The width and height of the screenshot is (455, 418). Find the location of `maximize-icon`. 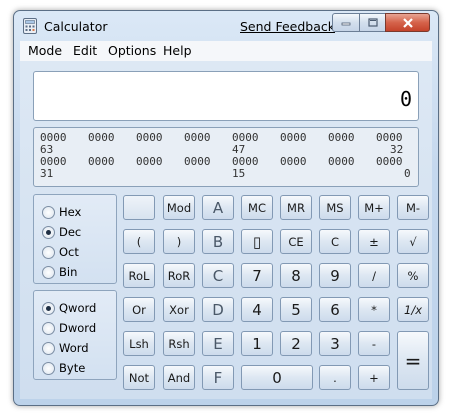

maximize-icon is located at coordinates (372, 22).